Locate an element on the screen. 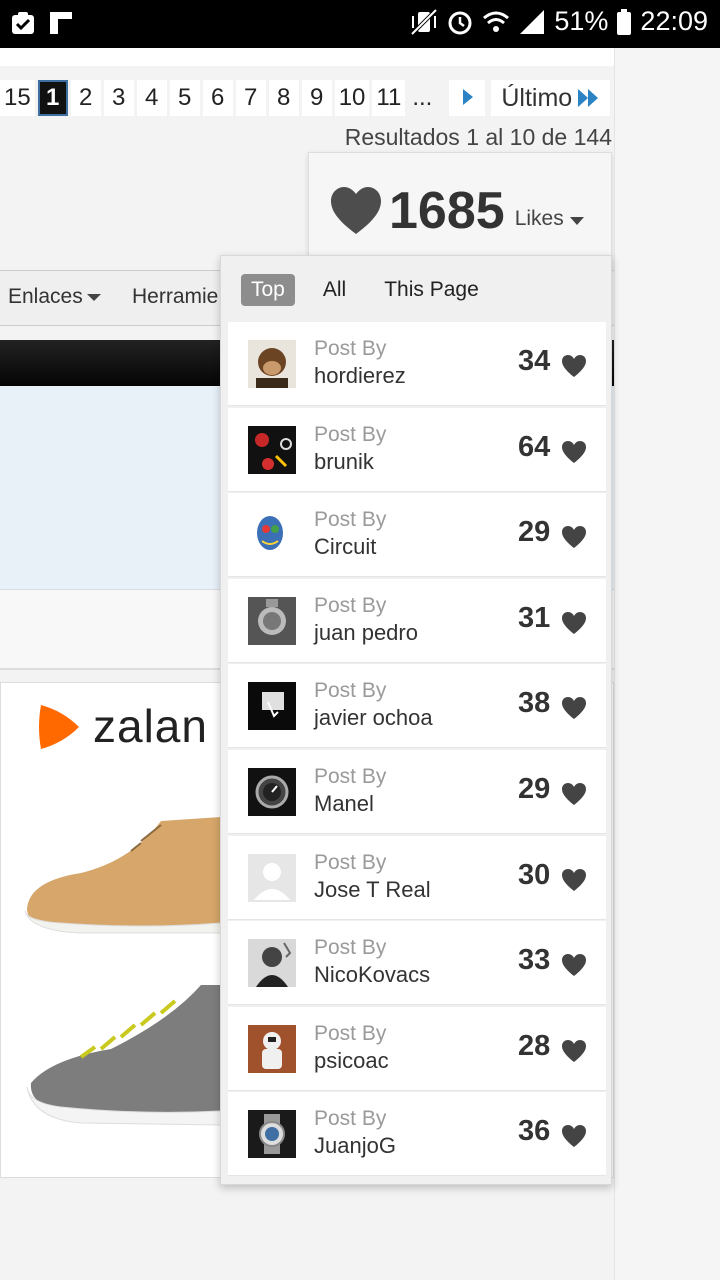 This screenshot has height=1280, width=720. post-author: Circuit is located at coordinates (345, 547).